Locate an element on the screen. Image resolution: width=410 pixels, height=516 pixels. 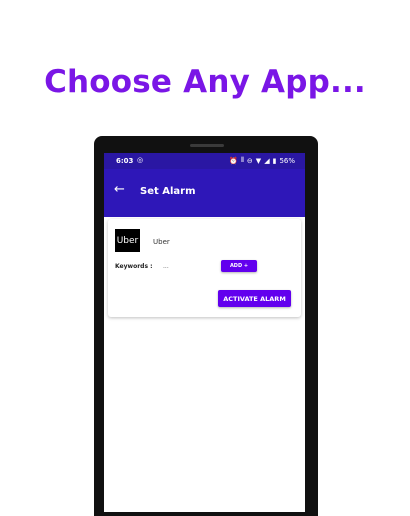
uber-logo: Uber is located at coordinates (127, 240).